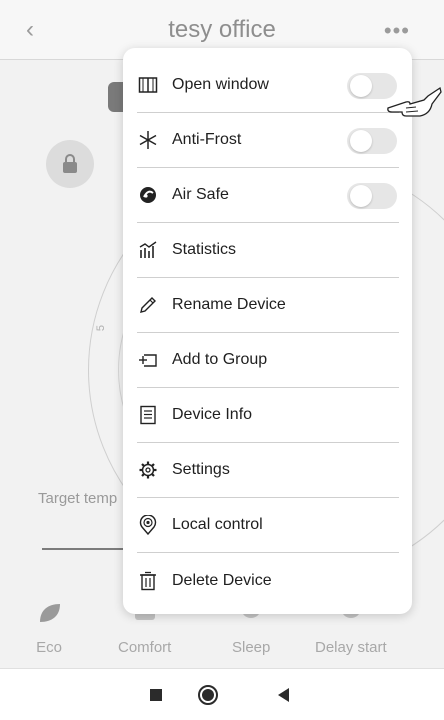 This screenshot has width=444, height=720. What do you see at coordinates (200, 194) in the screenshot?
I see `menu-item-label: Air Safe` at bounding box center [200, 194].